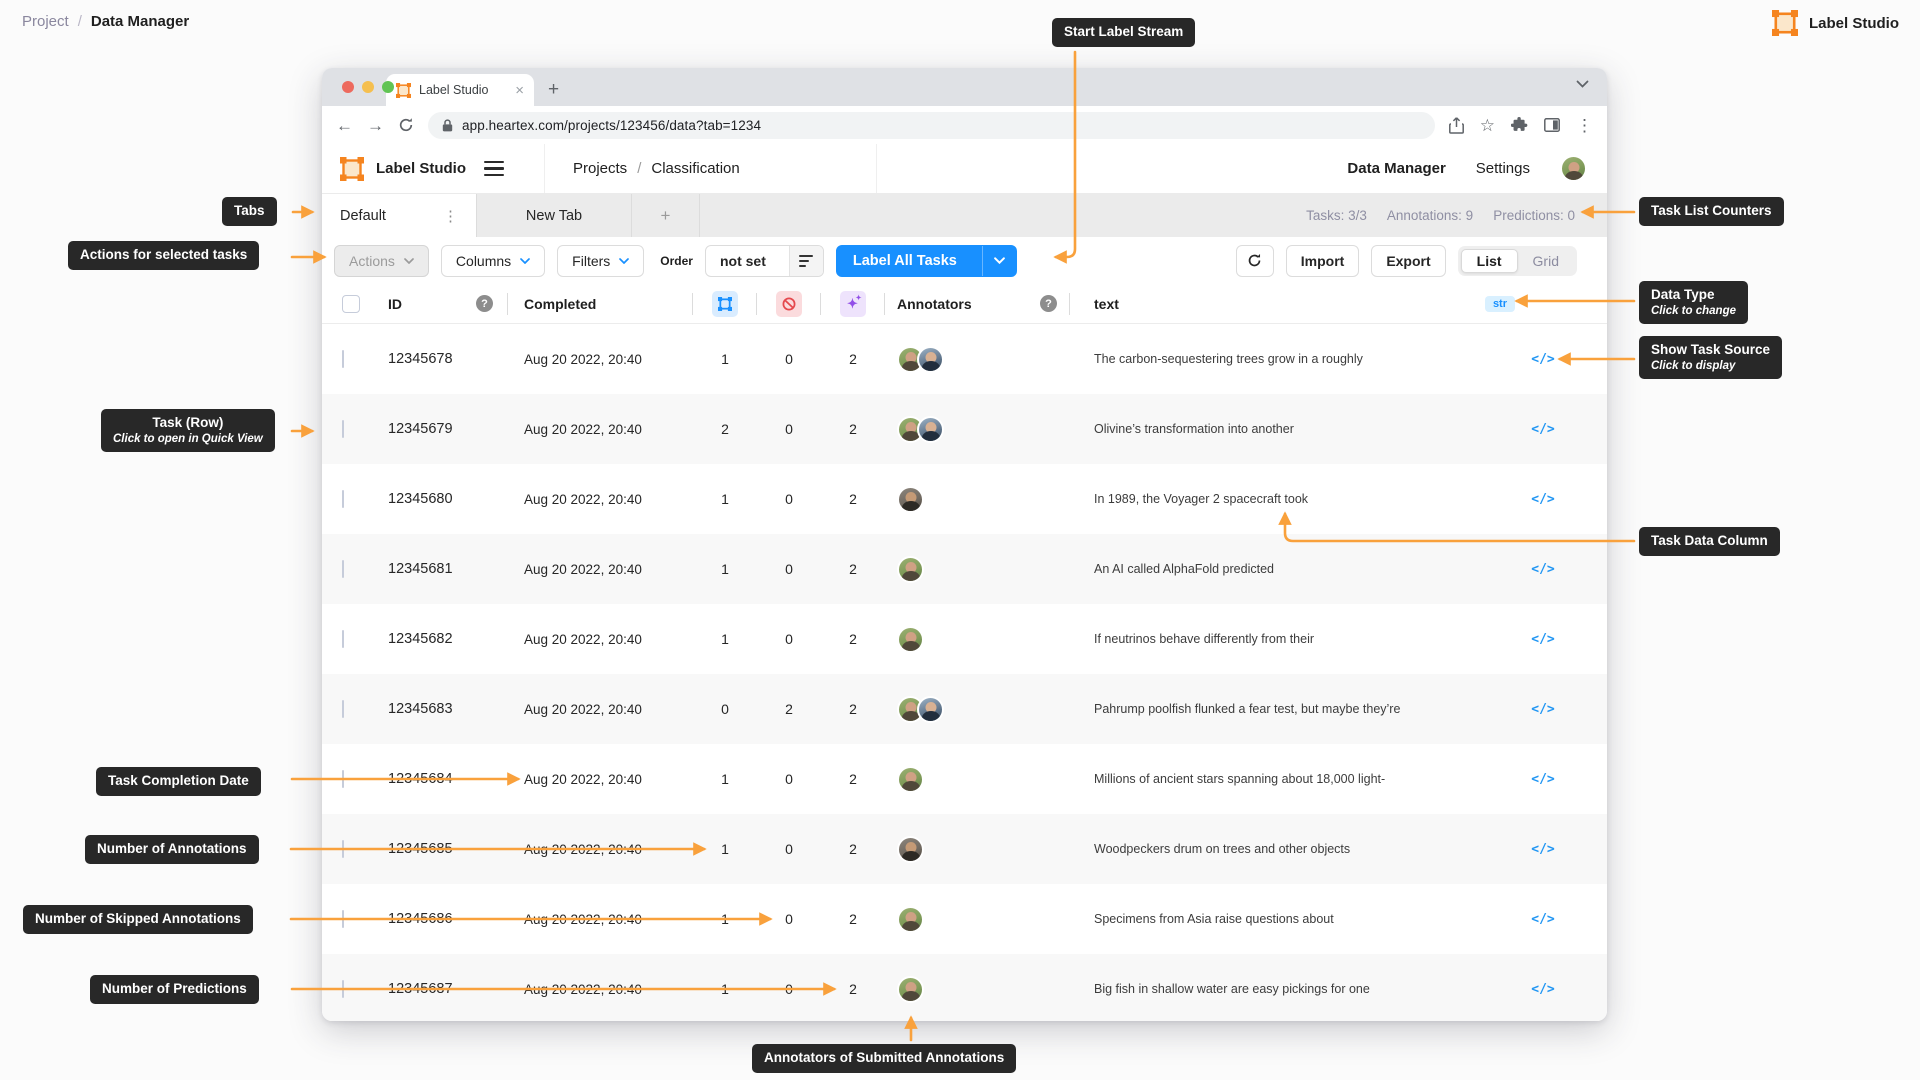 Image resolution: width=1920 pixels, height=1080 pixels. Describe the element at coordinates (1573, 168) in the screenshot. I see `user-avatar` at that location.